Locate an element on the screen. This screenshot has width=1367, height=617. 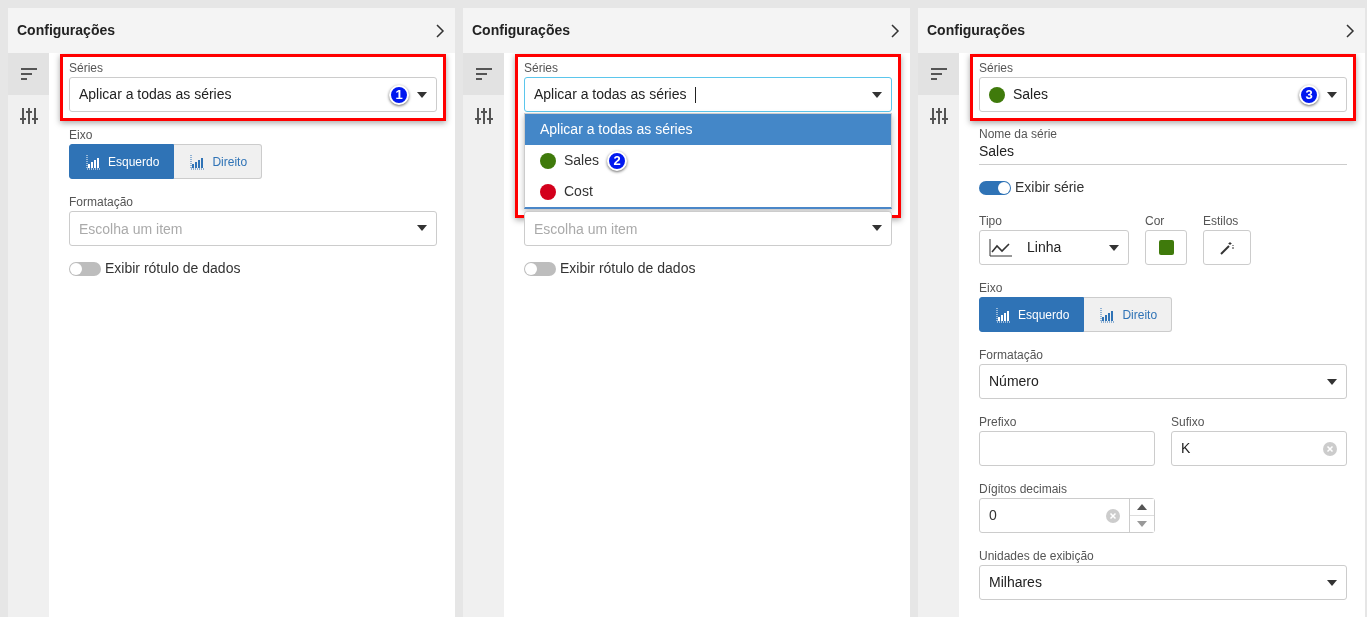
dropdown-option: Aplicar a todas as séries is located at coordinates (708, 129).